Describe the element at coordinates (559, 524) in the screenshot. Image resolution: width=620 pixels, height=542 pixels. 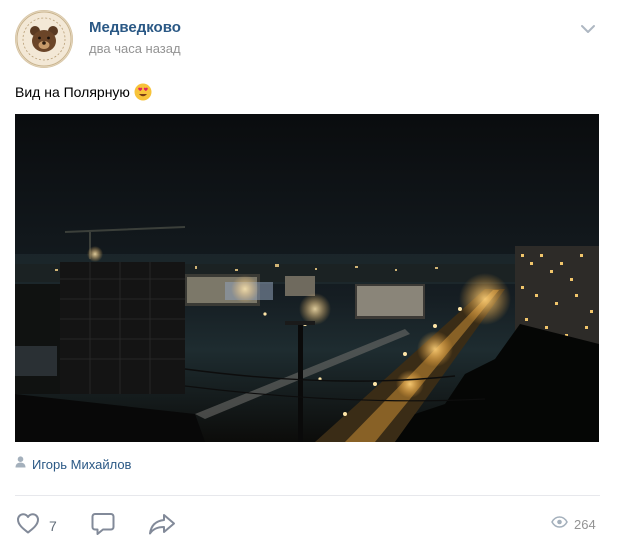
I see `eye-icon` at that location.